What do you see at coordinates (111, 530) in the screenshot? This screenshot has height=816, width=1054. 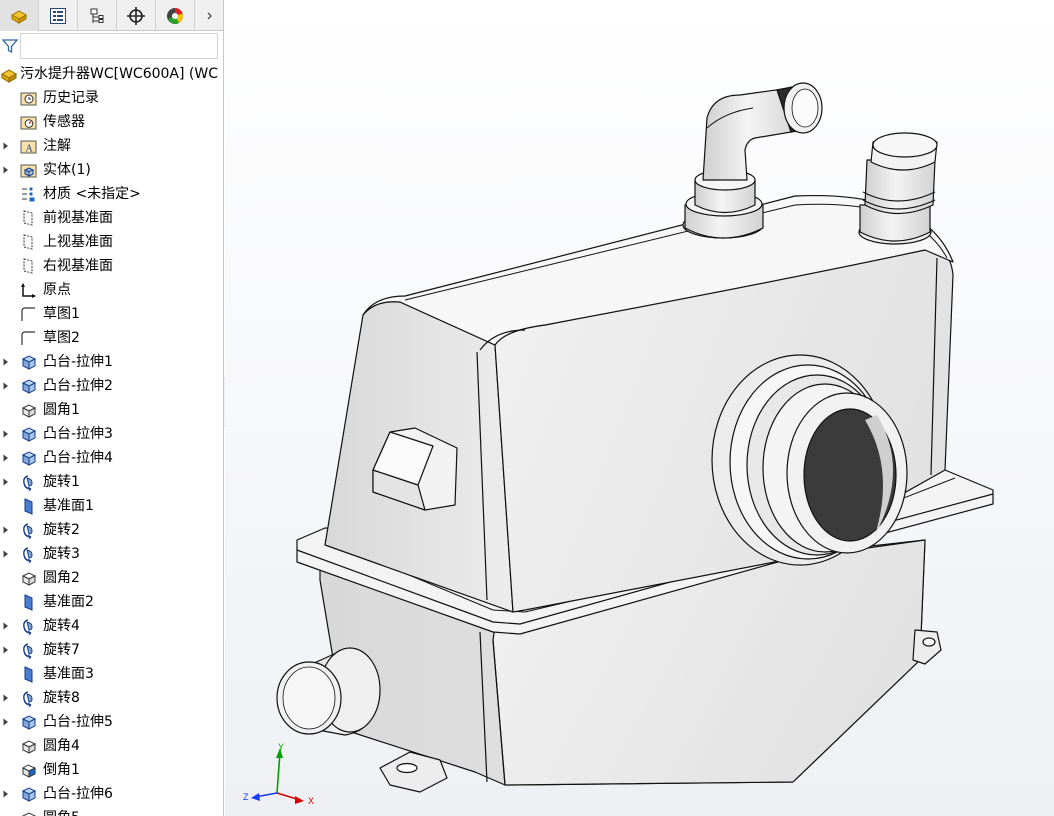 I see `tree-item: 旋转2` at bounding box center [111, 530].